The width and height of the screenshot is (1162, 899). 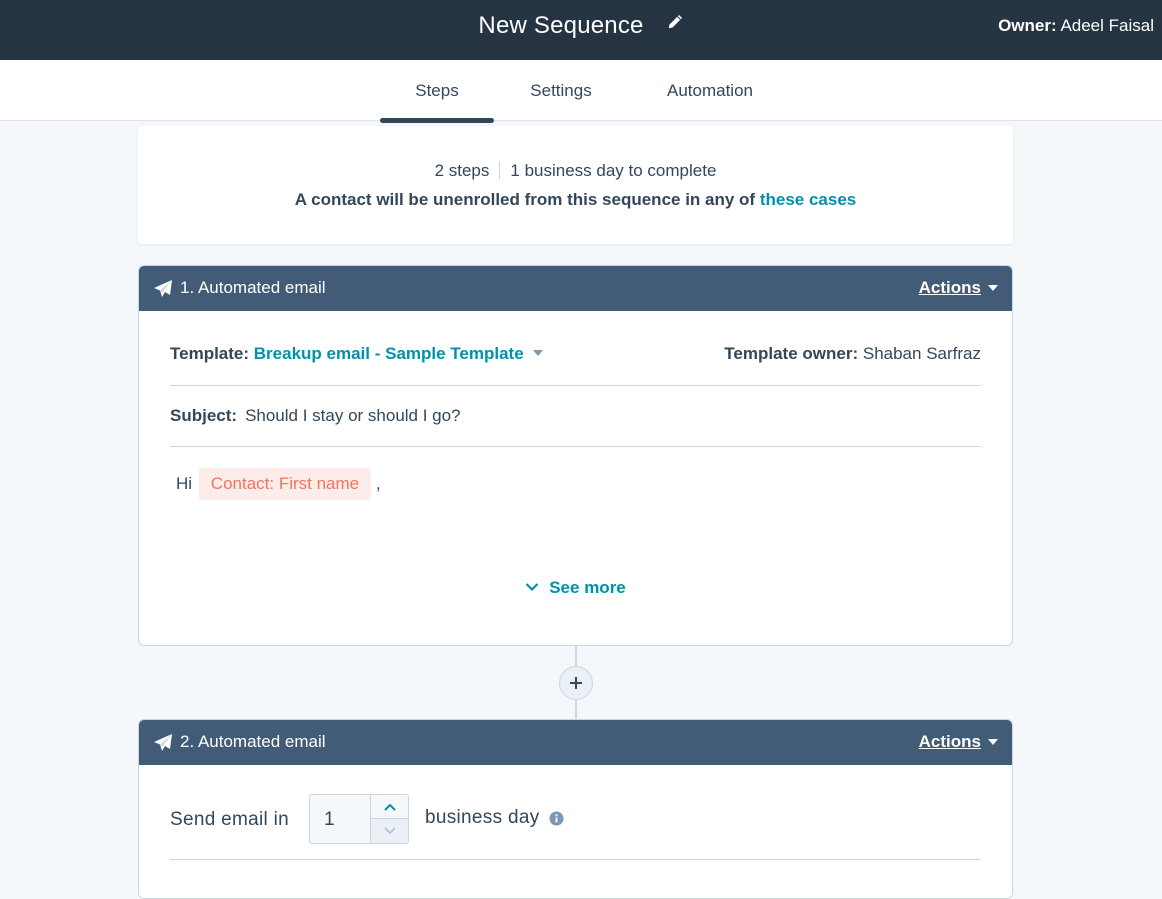 What do you see at coordinates (285, 484) in the screenshot?
I see `personalization-token: Contact: First name` at bounding box center [285, 484].